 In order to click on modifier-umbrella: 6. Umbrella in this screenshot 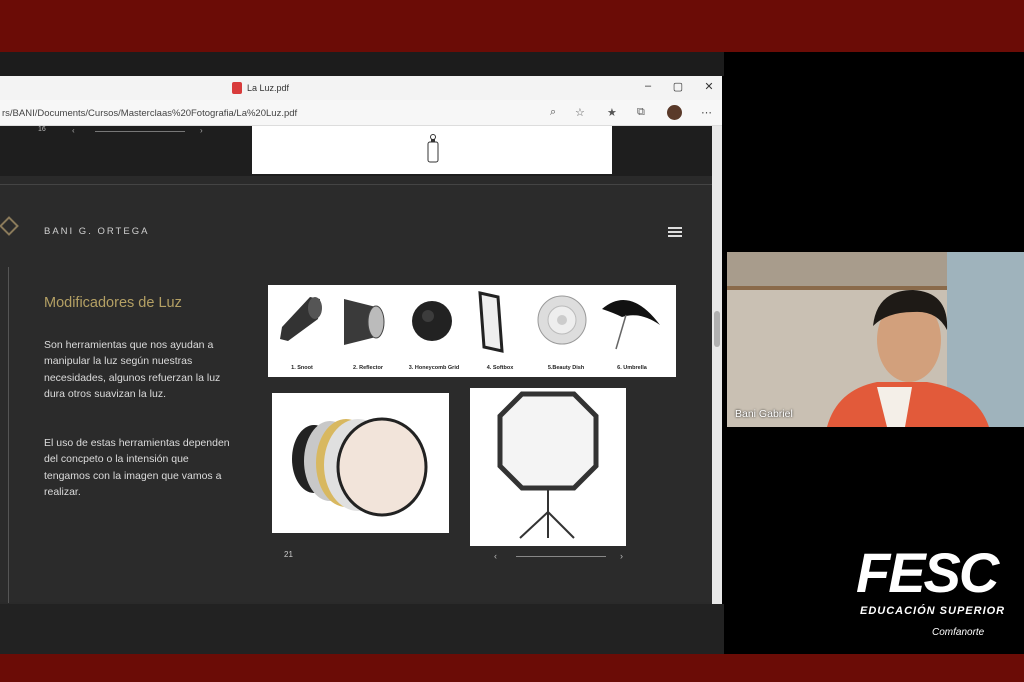, I will do `click(632, 331)`.